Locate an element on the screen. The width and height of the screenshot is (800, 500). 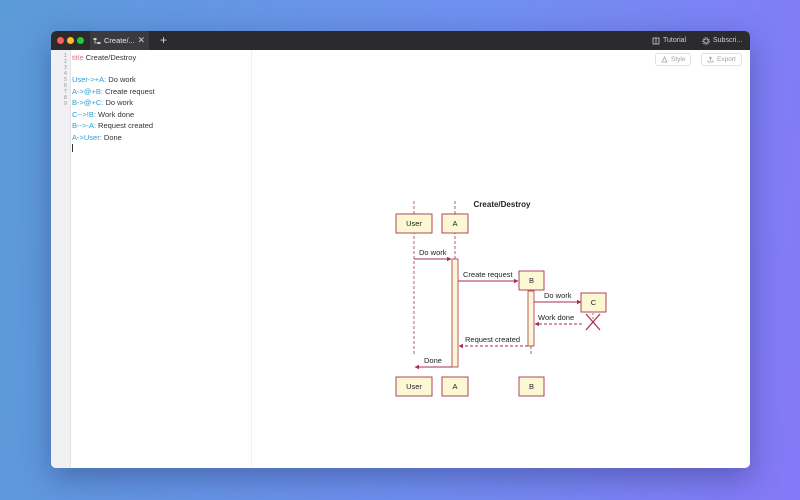
maximize-window-button is located at coordinates (80, 40).